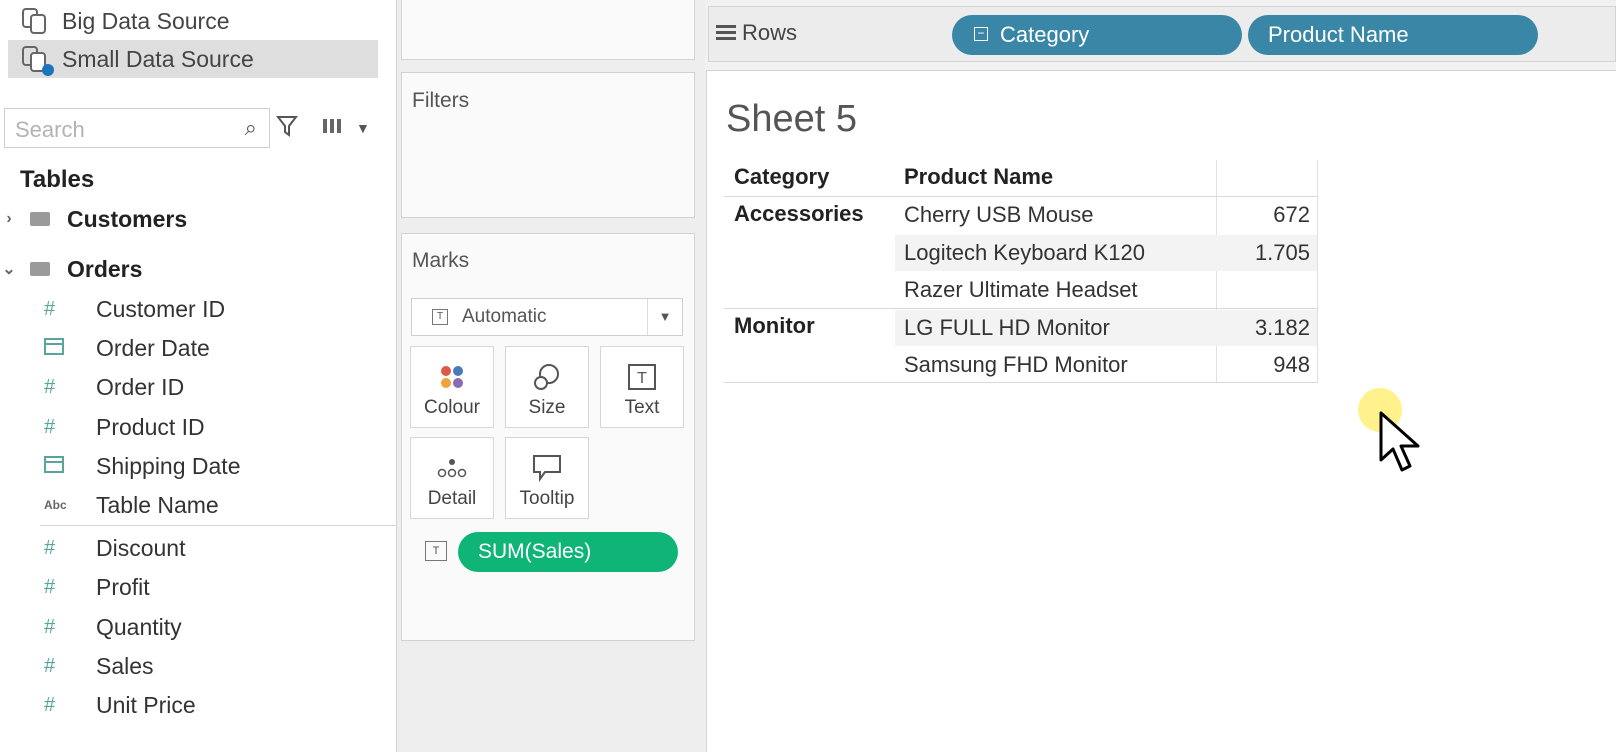 The width and height of the screenshot is (1616, 752). What do you see at coordinates (1216, 271) in the screenshot?
I see `column-divider` at bounding box center [1216, 271].